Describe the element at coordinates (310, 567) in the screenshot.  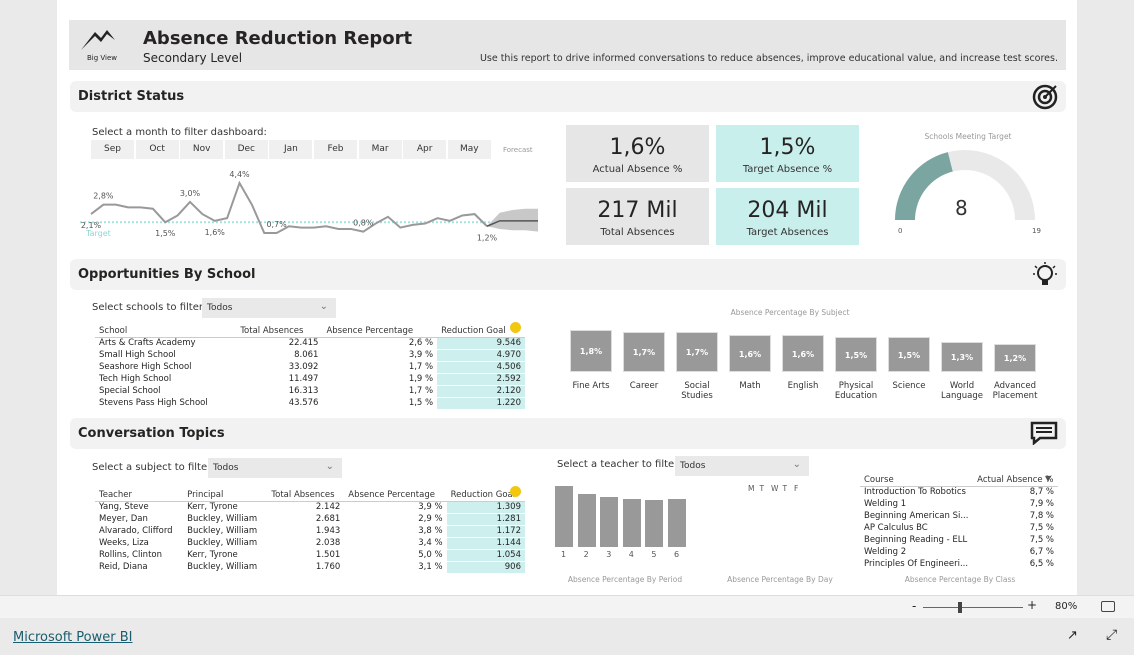
I see `table-row: Reid, Diana Buckley, William 1.760 3,1 % 906` at that location.